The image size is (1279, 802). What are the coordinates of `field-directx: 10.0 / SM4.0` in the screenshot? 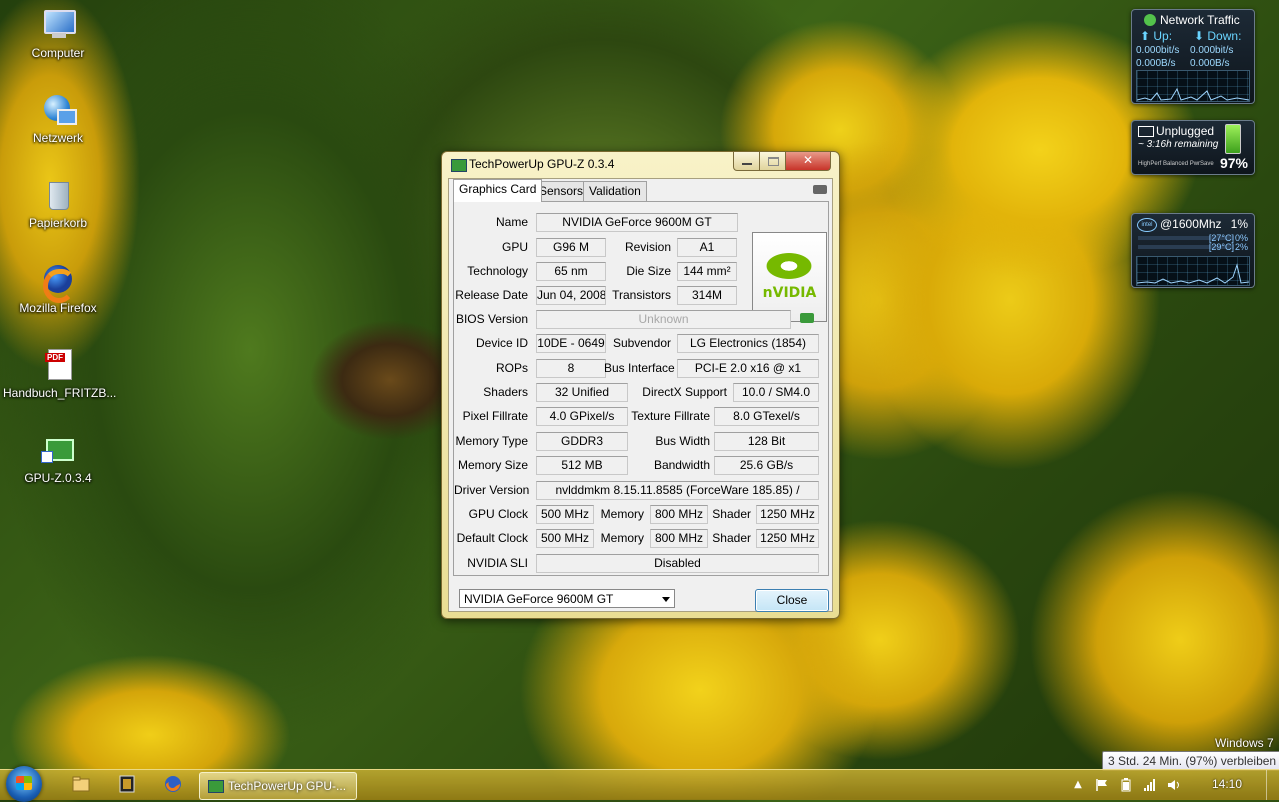 It's located at (776, 392).